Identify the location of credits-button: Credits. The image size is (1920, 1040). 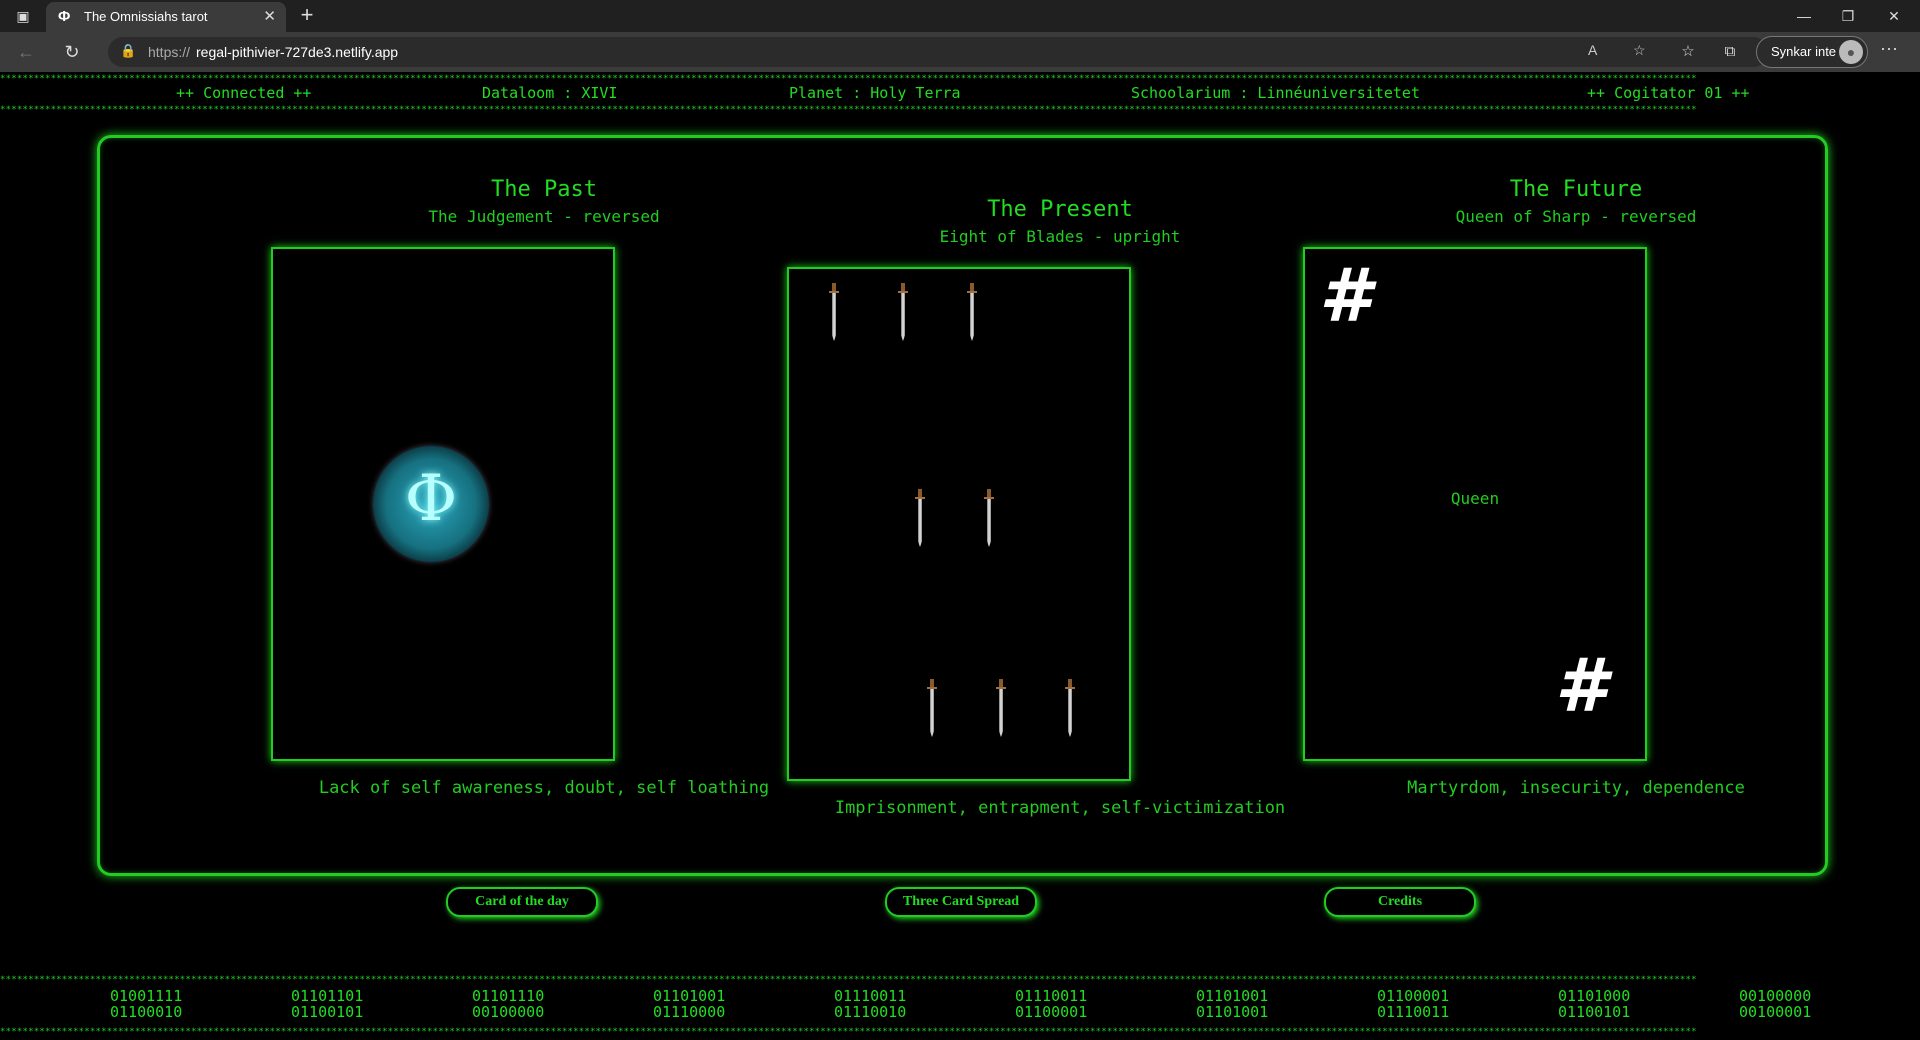
(1400, 902).